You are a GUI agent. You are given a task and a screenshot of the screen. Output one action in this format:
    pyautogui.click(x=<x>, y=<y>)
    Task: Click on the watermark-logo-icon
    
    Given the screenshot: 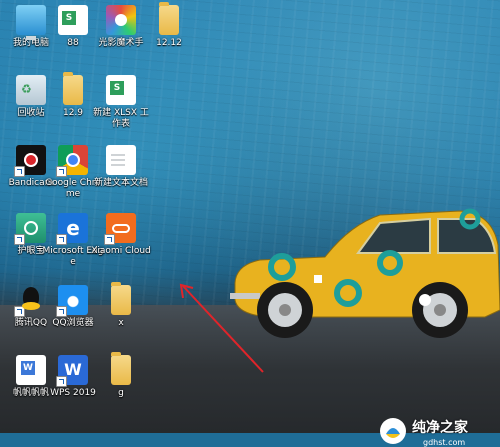 What is the action you would take?
    pyautogui.click(x=393, y=431)
    